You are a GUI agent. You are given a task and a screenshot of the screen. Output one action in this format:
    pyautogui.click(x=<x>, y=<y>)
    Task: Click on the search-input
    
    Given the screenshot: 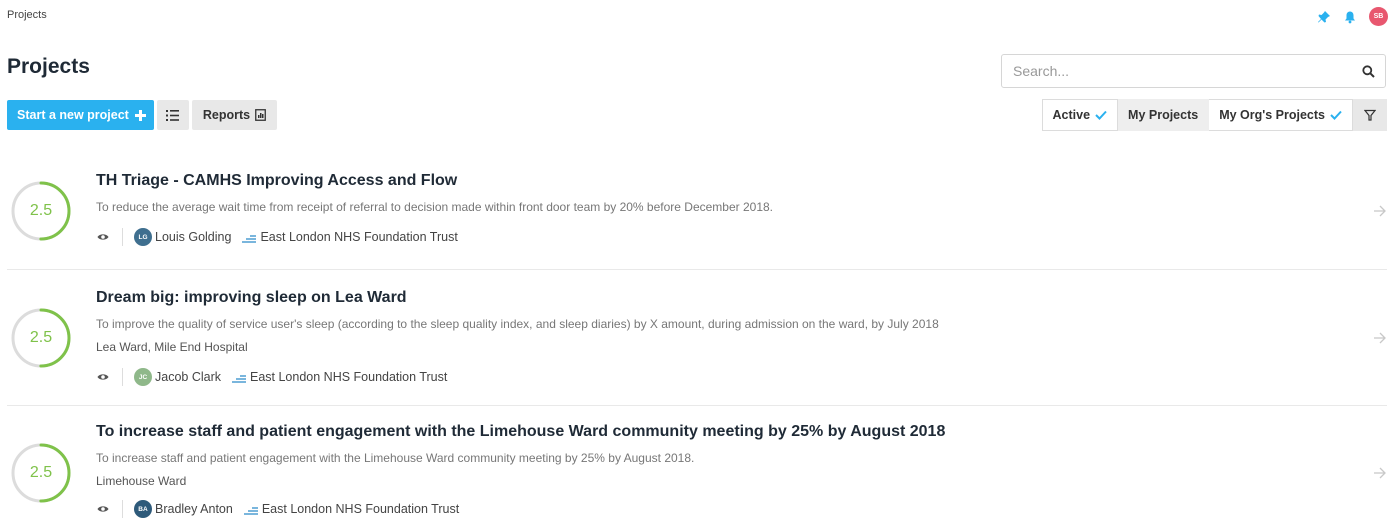 What is the action you would take?
    pyautogui.click(x=1176, y=71)
    